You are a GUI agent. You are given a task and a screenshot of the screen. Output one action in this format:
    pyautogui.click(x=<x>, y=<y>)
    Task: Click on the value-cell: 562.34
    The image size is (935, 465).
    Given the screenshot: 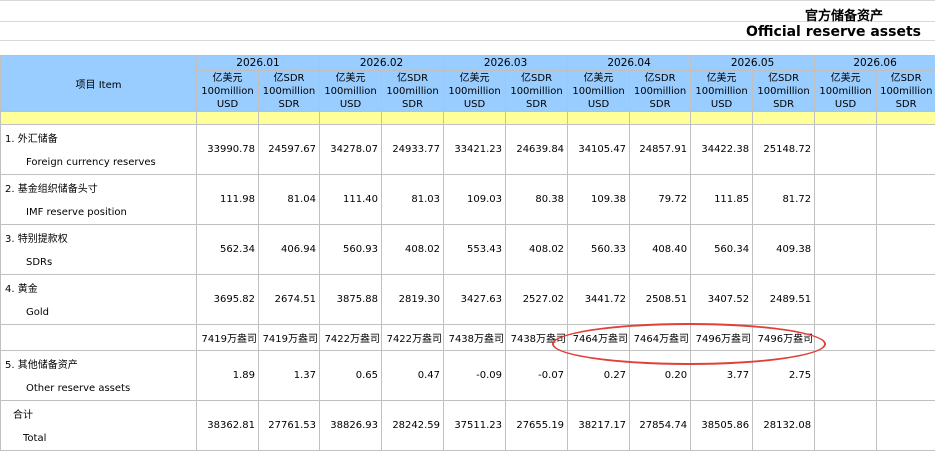 What is the action you would take?
    pyautogui.click(x=227, y=249)
    